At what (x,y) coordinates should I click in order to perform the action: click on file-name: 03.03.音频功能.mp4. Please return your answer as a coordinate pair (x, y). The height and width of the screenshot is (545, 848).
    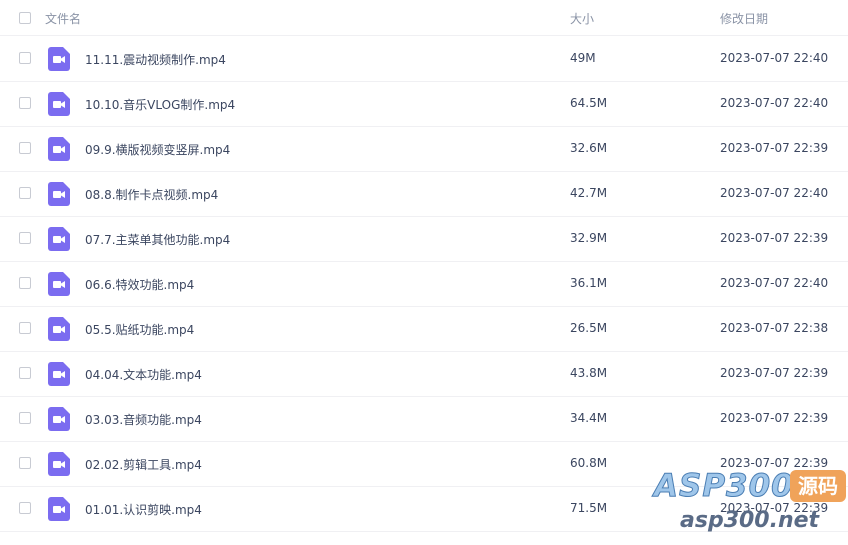
    Looking at the image, I should click on (143, 419).